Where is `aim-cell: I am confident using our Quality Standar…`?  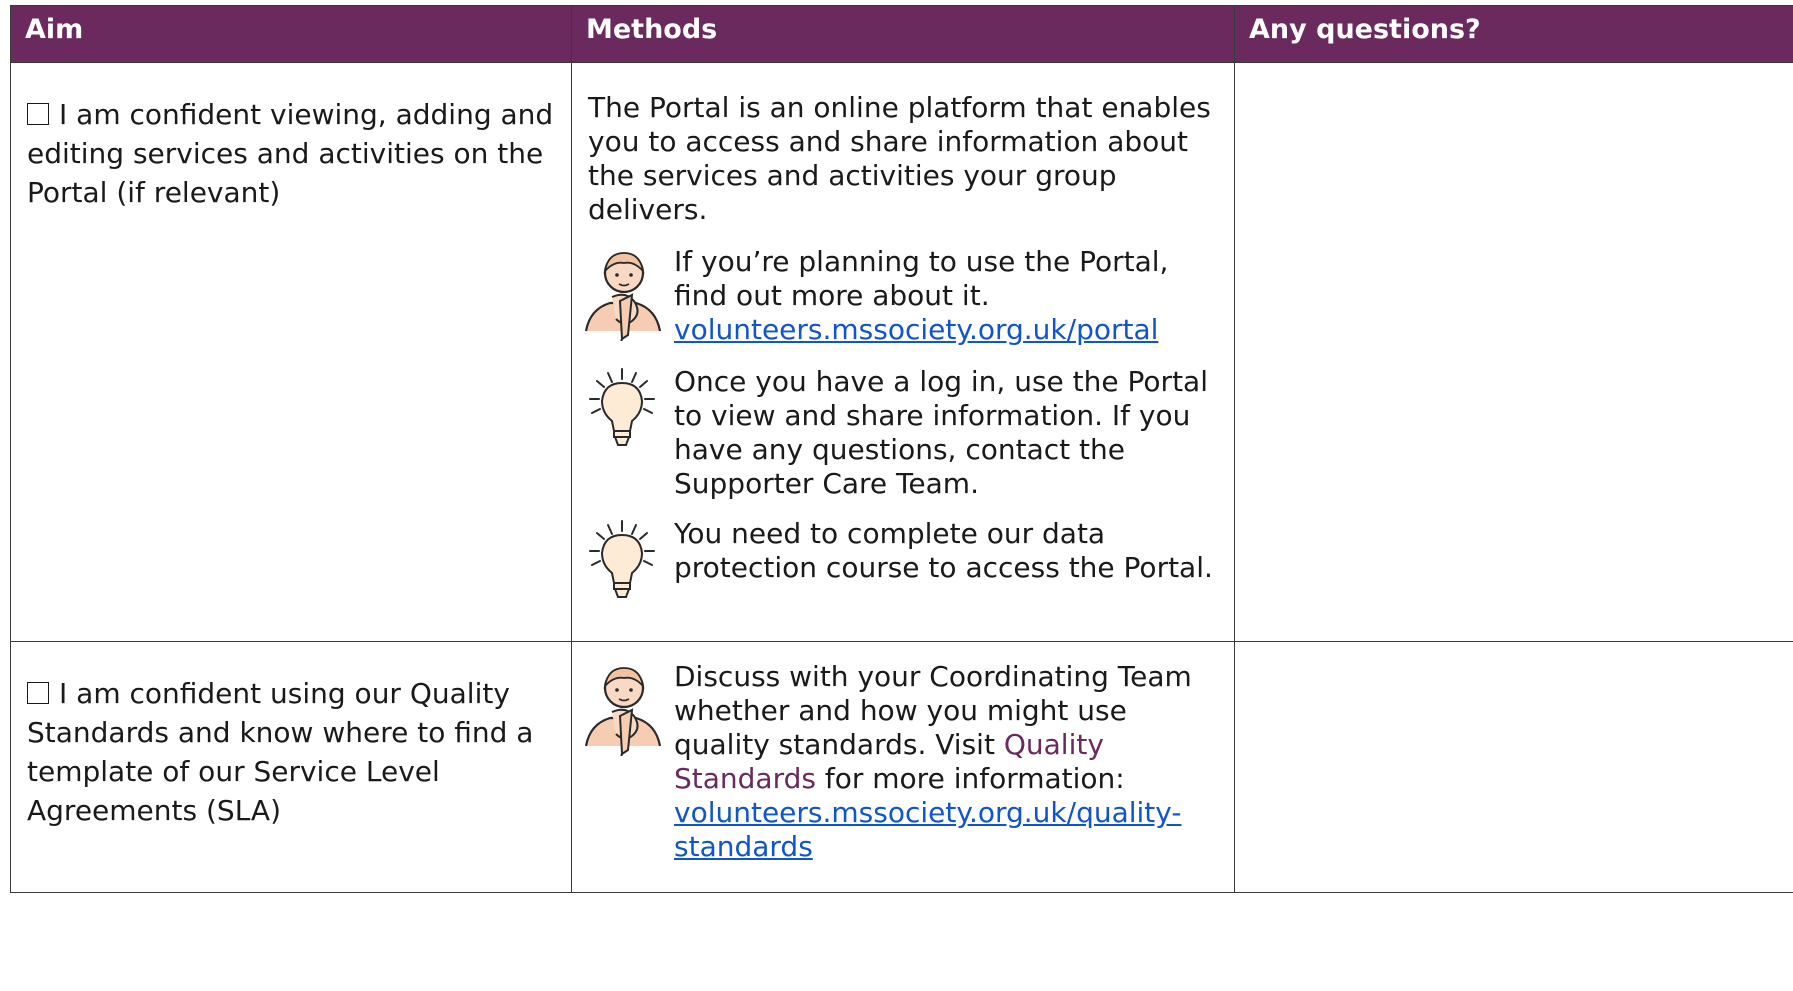 aim-cell: I am confident using our Quality Standar… is located at coordinates (291, 767).